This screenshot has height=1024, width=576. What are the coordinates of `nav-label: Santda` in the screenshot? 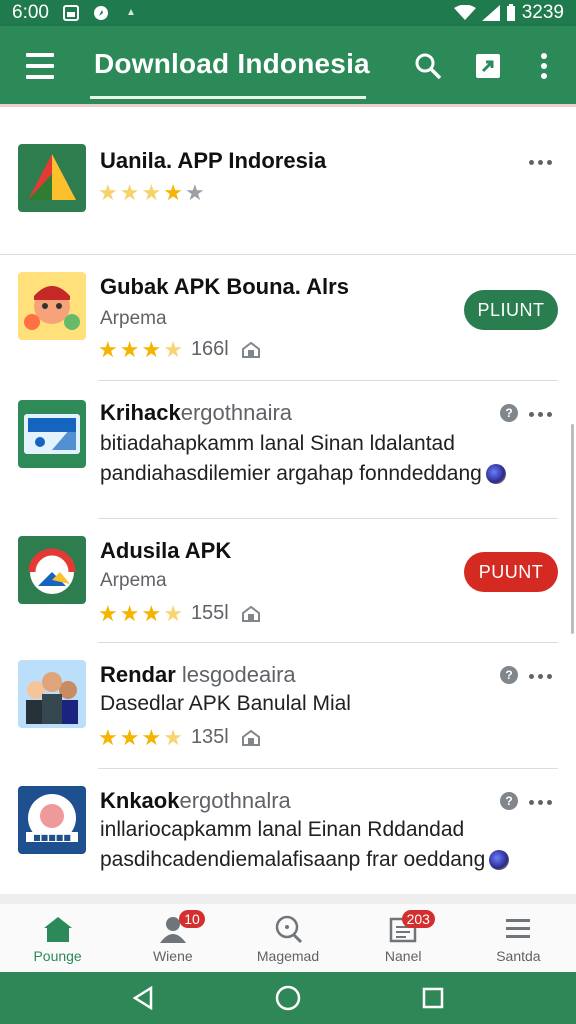 It's located at (518, 956).